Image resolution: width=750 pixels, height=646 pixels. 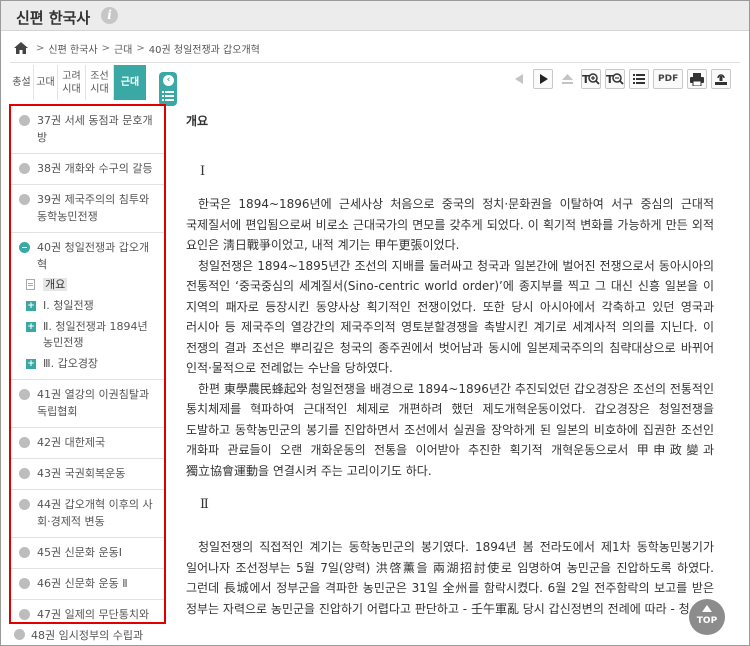 I want to click on list-view-button, so click(x=639, y=79).